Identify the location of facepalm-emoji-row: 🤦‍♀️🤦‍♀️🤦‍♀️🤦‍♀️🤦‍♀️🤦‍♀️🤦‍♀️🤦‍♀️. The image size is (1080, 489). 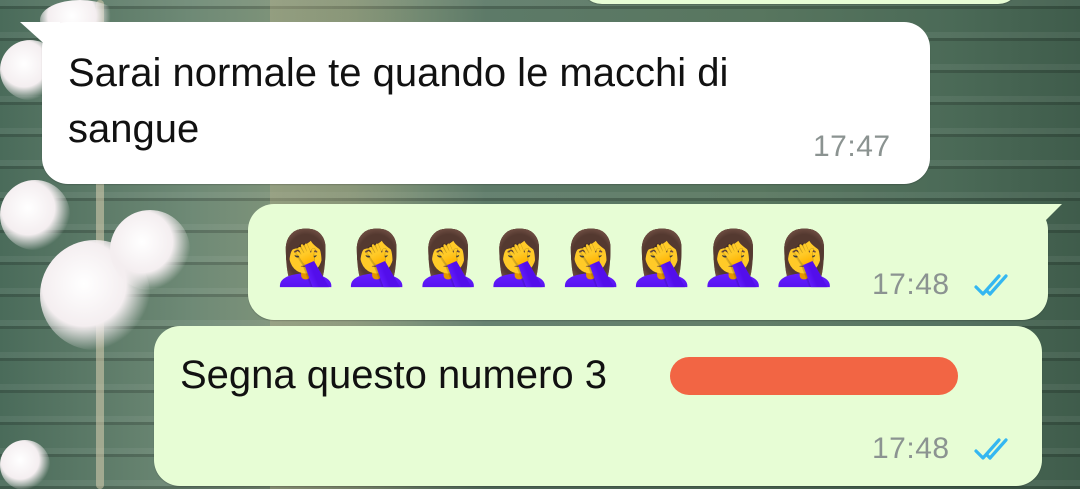
(557, 258).